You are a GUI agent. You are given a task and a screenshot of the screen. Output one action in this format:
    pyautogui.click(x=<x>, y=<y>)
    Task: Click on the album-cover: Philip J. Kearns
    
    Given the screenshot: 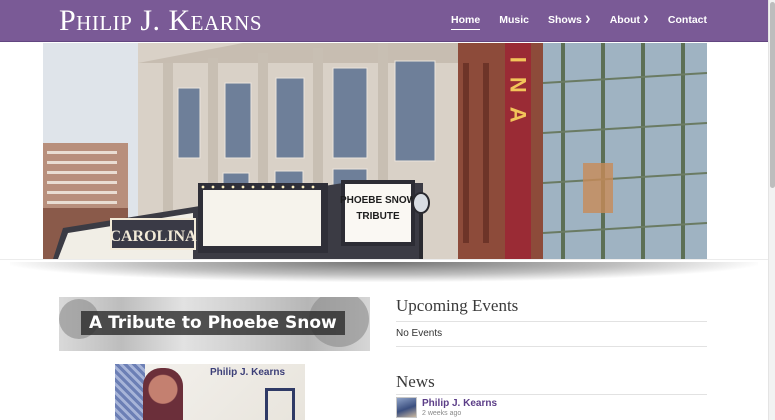 What is the action you would take?
    pyautogui.click(x=210, y=392)
    